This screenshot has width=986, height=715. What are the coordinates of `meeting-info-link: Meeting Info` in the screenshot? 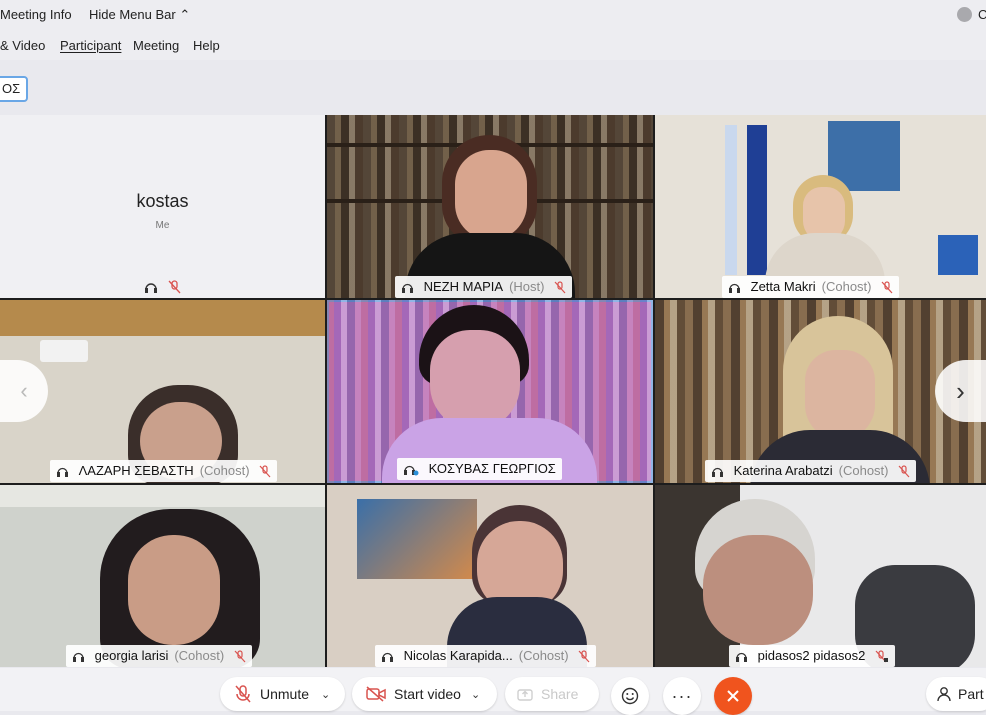 It's located at (36, 14).